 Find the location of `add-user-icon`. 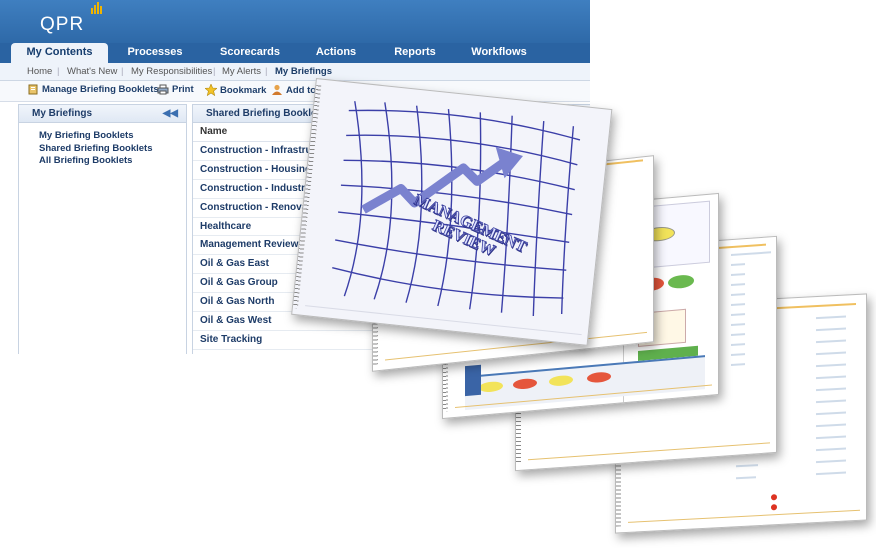

add-user-icon is located at coordinates (277, 91).